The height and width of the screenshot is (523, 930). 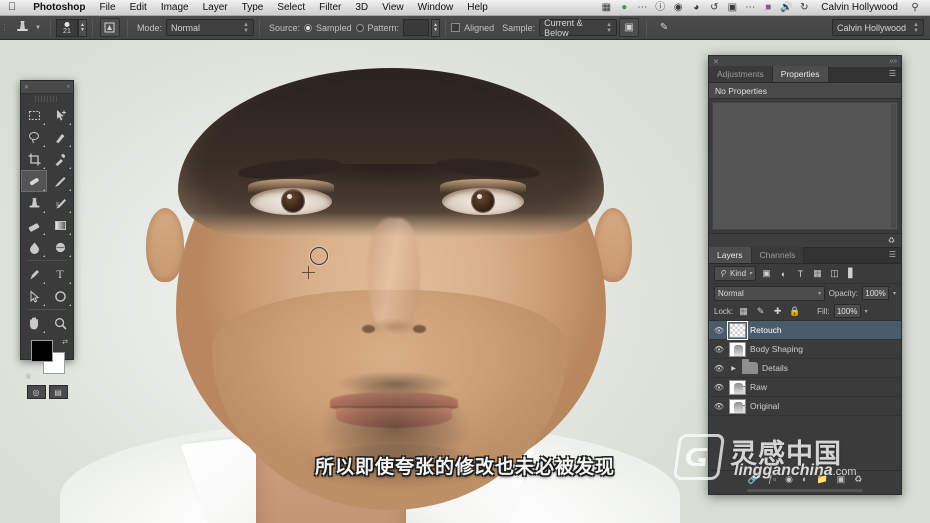 I want to click on shape-layer-icon: ▦, so click(x=817, y=273).